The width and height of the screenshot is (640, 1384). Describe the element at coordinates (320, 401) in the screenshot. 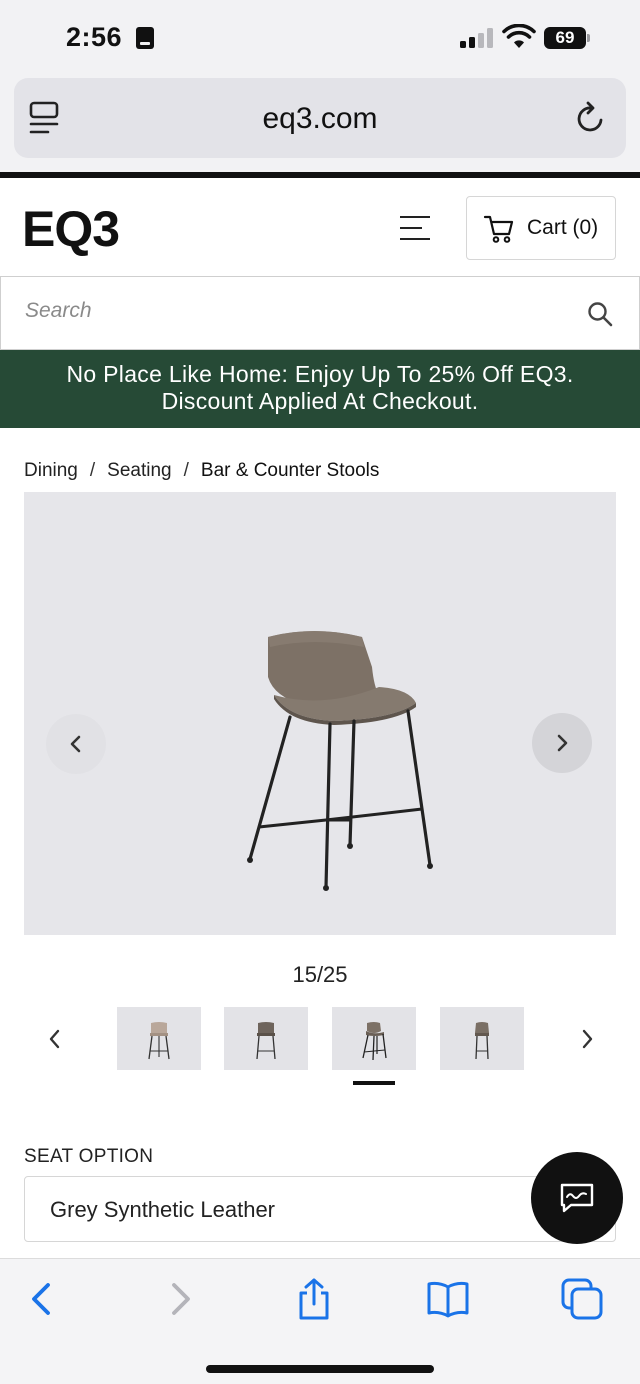

I see `promo-line-2: Discount Applied At Checkout.` at that location.